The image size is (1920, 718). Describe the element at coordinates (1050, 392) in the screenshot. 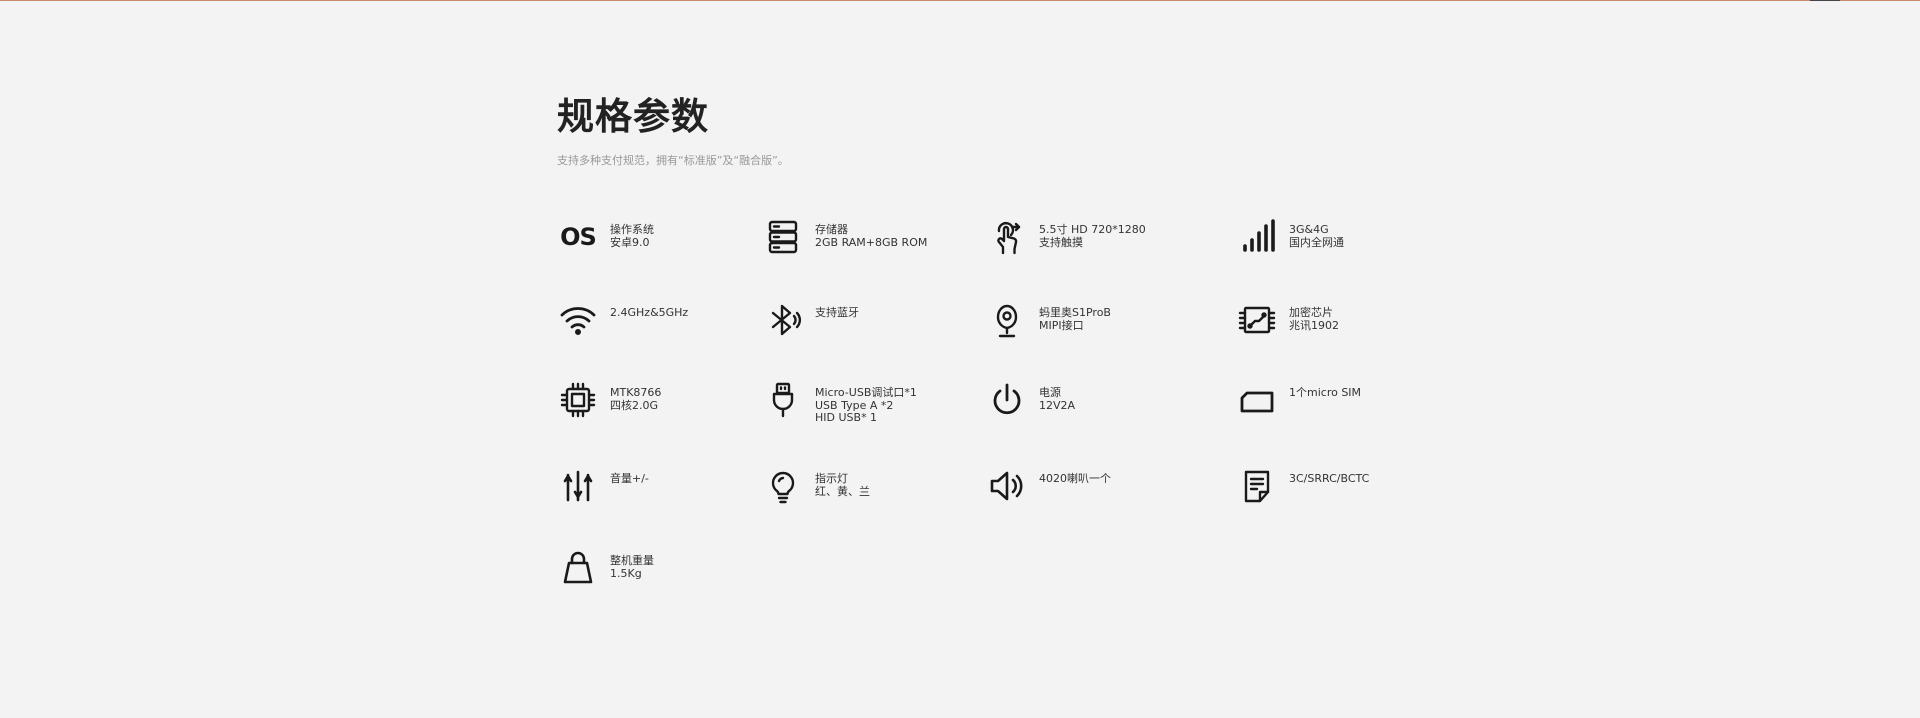

I see `spec-label: 电源` at that location.